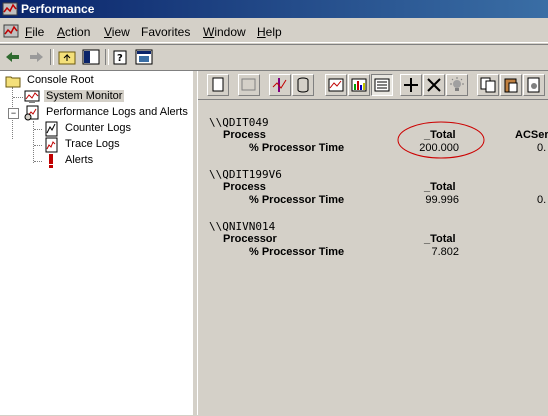 The height and width of the screenshot is (416, 548). What do you see at coordinates (11, 31) in the screenshot?
I see `system-menu-icon` at bounding box center [11, 31].